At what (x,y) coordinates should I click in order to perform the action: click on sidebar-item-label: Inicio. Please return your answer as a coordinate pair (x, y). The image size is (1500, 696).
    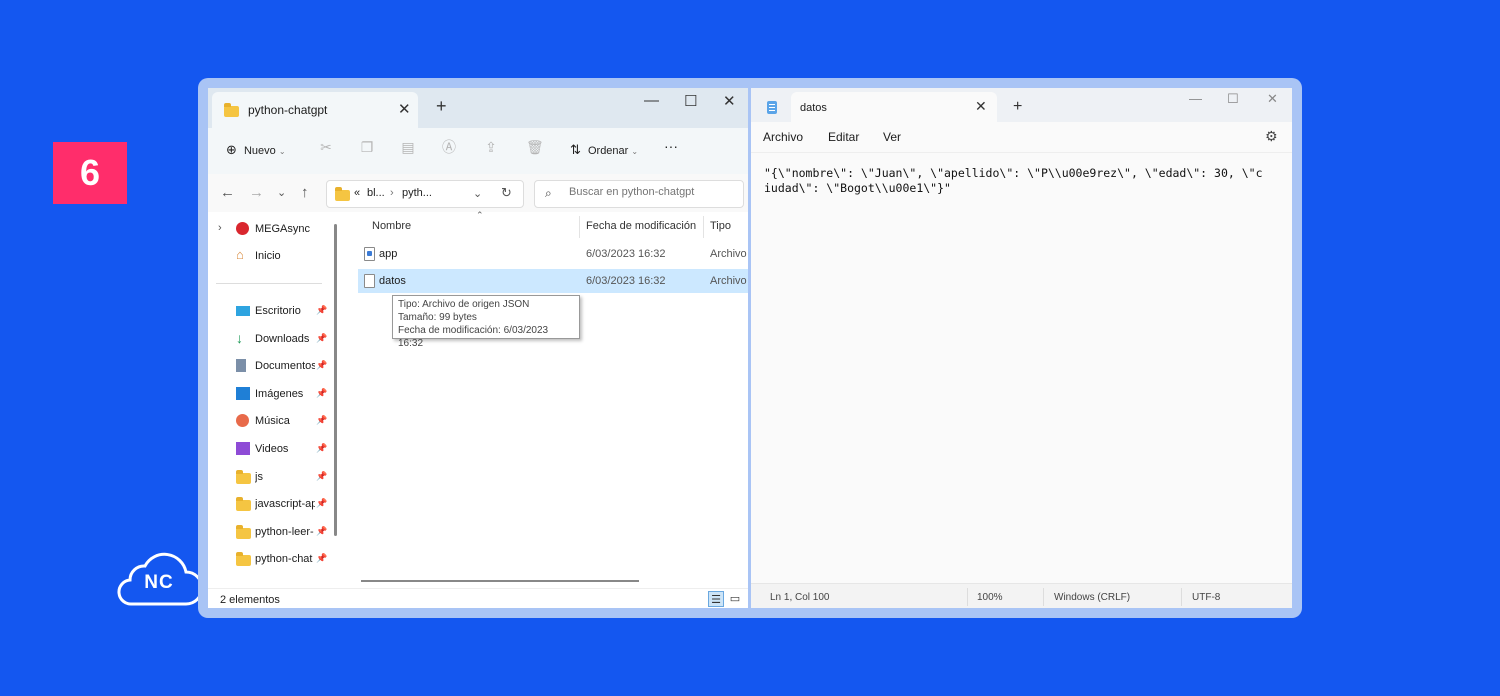
    Looking at the image, I should click on (268, 256).